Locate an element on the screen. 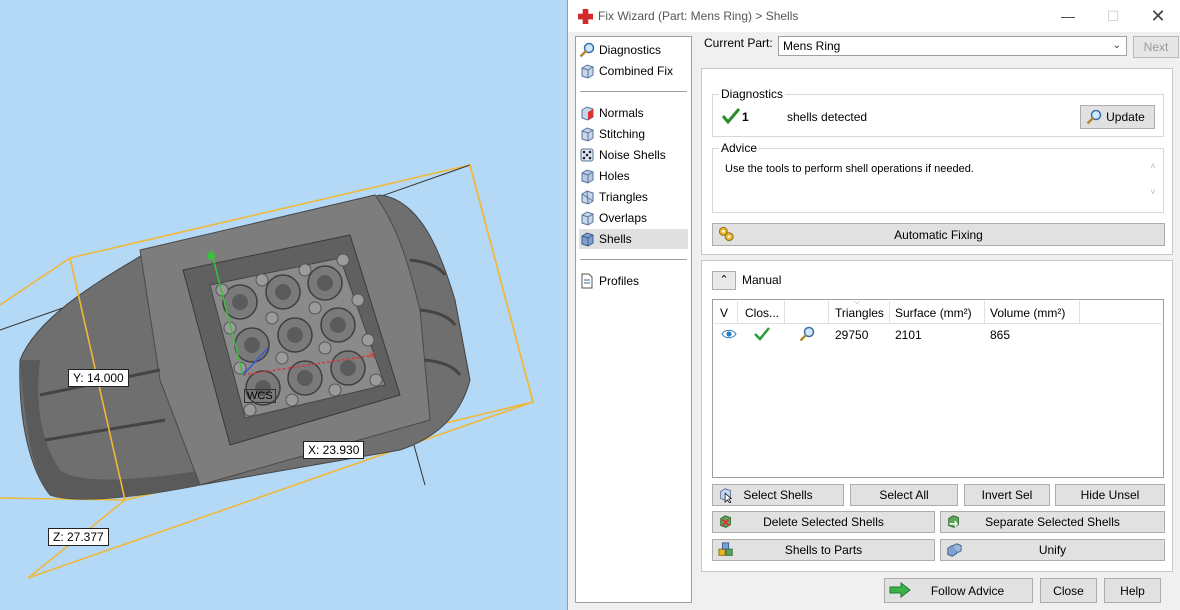 The image size is (1180, 610). close-window-button: ✕ is located at coordinates (1157, 16).